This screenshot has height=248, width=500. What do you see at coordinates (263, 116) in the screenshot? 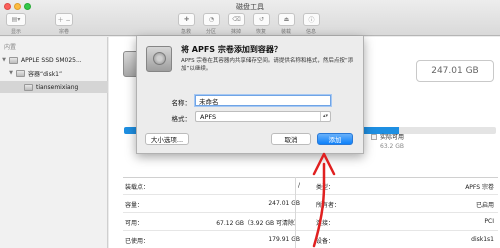
I see `format-select: APFS ▴▾` at bounding box center [263, 116].